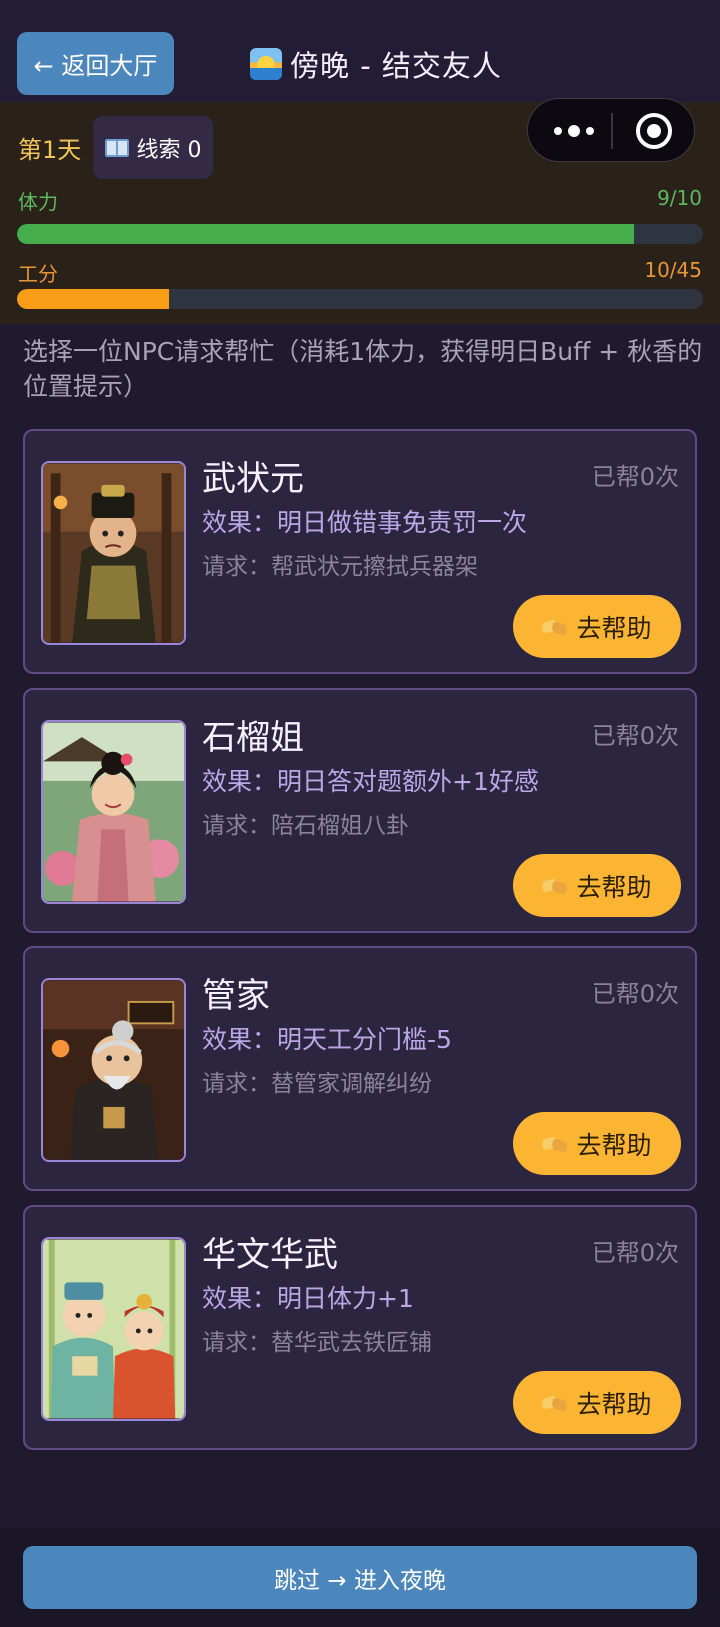  I want to click on npc-card: 武状元 已帮0次 效果：明日做错事免责罚一次 请求：帮武状元擦拭兵器架 去帮助, so click(360, 551).